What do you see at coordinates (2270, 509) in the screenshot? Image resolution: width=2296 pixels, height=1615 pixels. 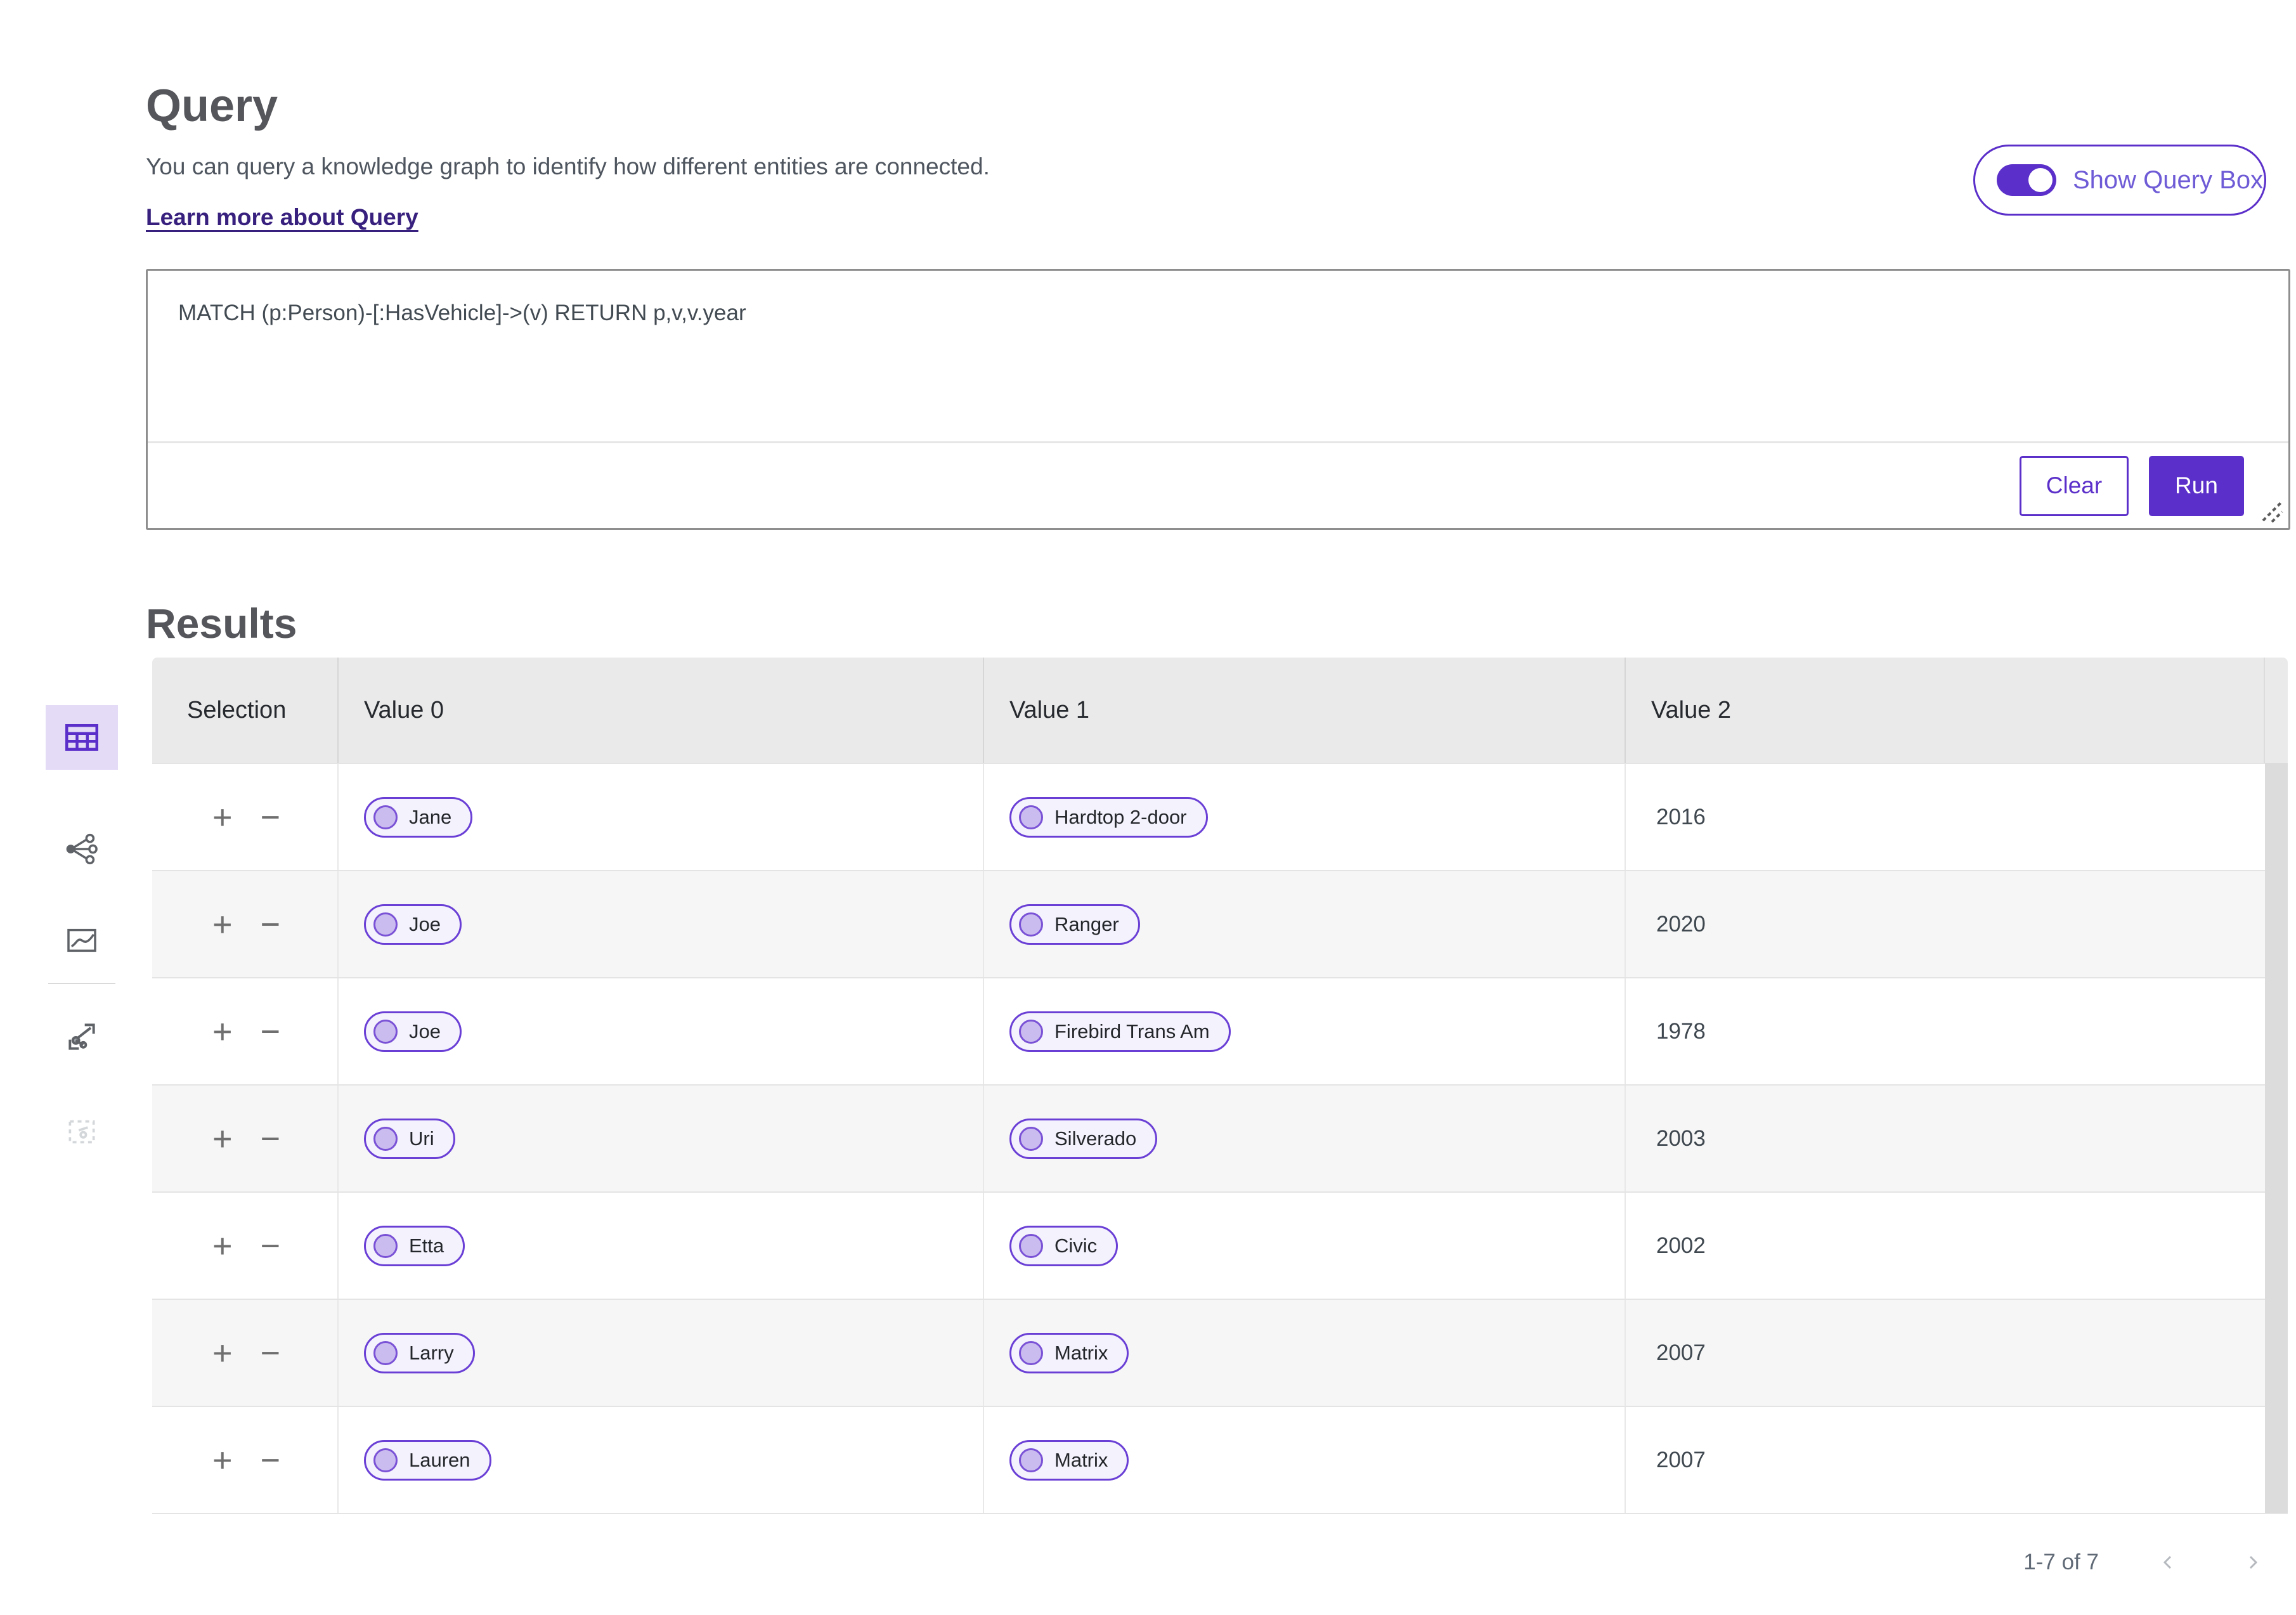 I see `resize-handle-icon` at bounding box center [2270, 509].